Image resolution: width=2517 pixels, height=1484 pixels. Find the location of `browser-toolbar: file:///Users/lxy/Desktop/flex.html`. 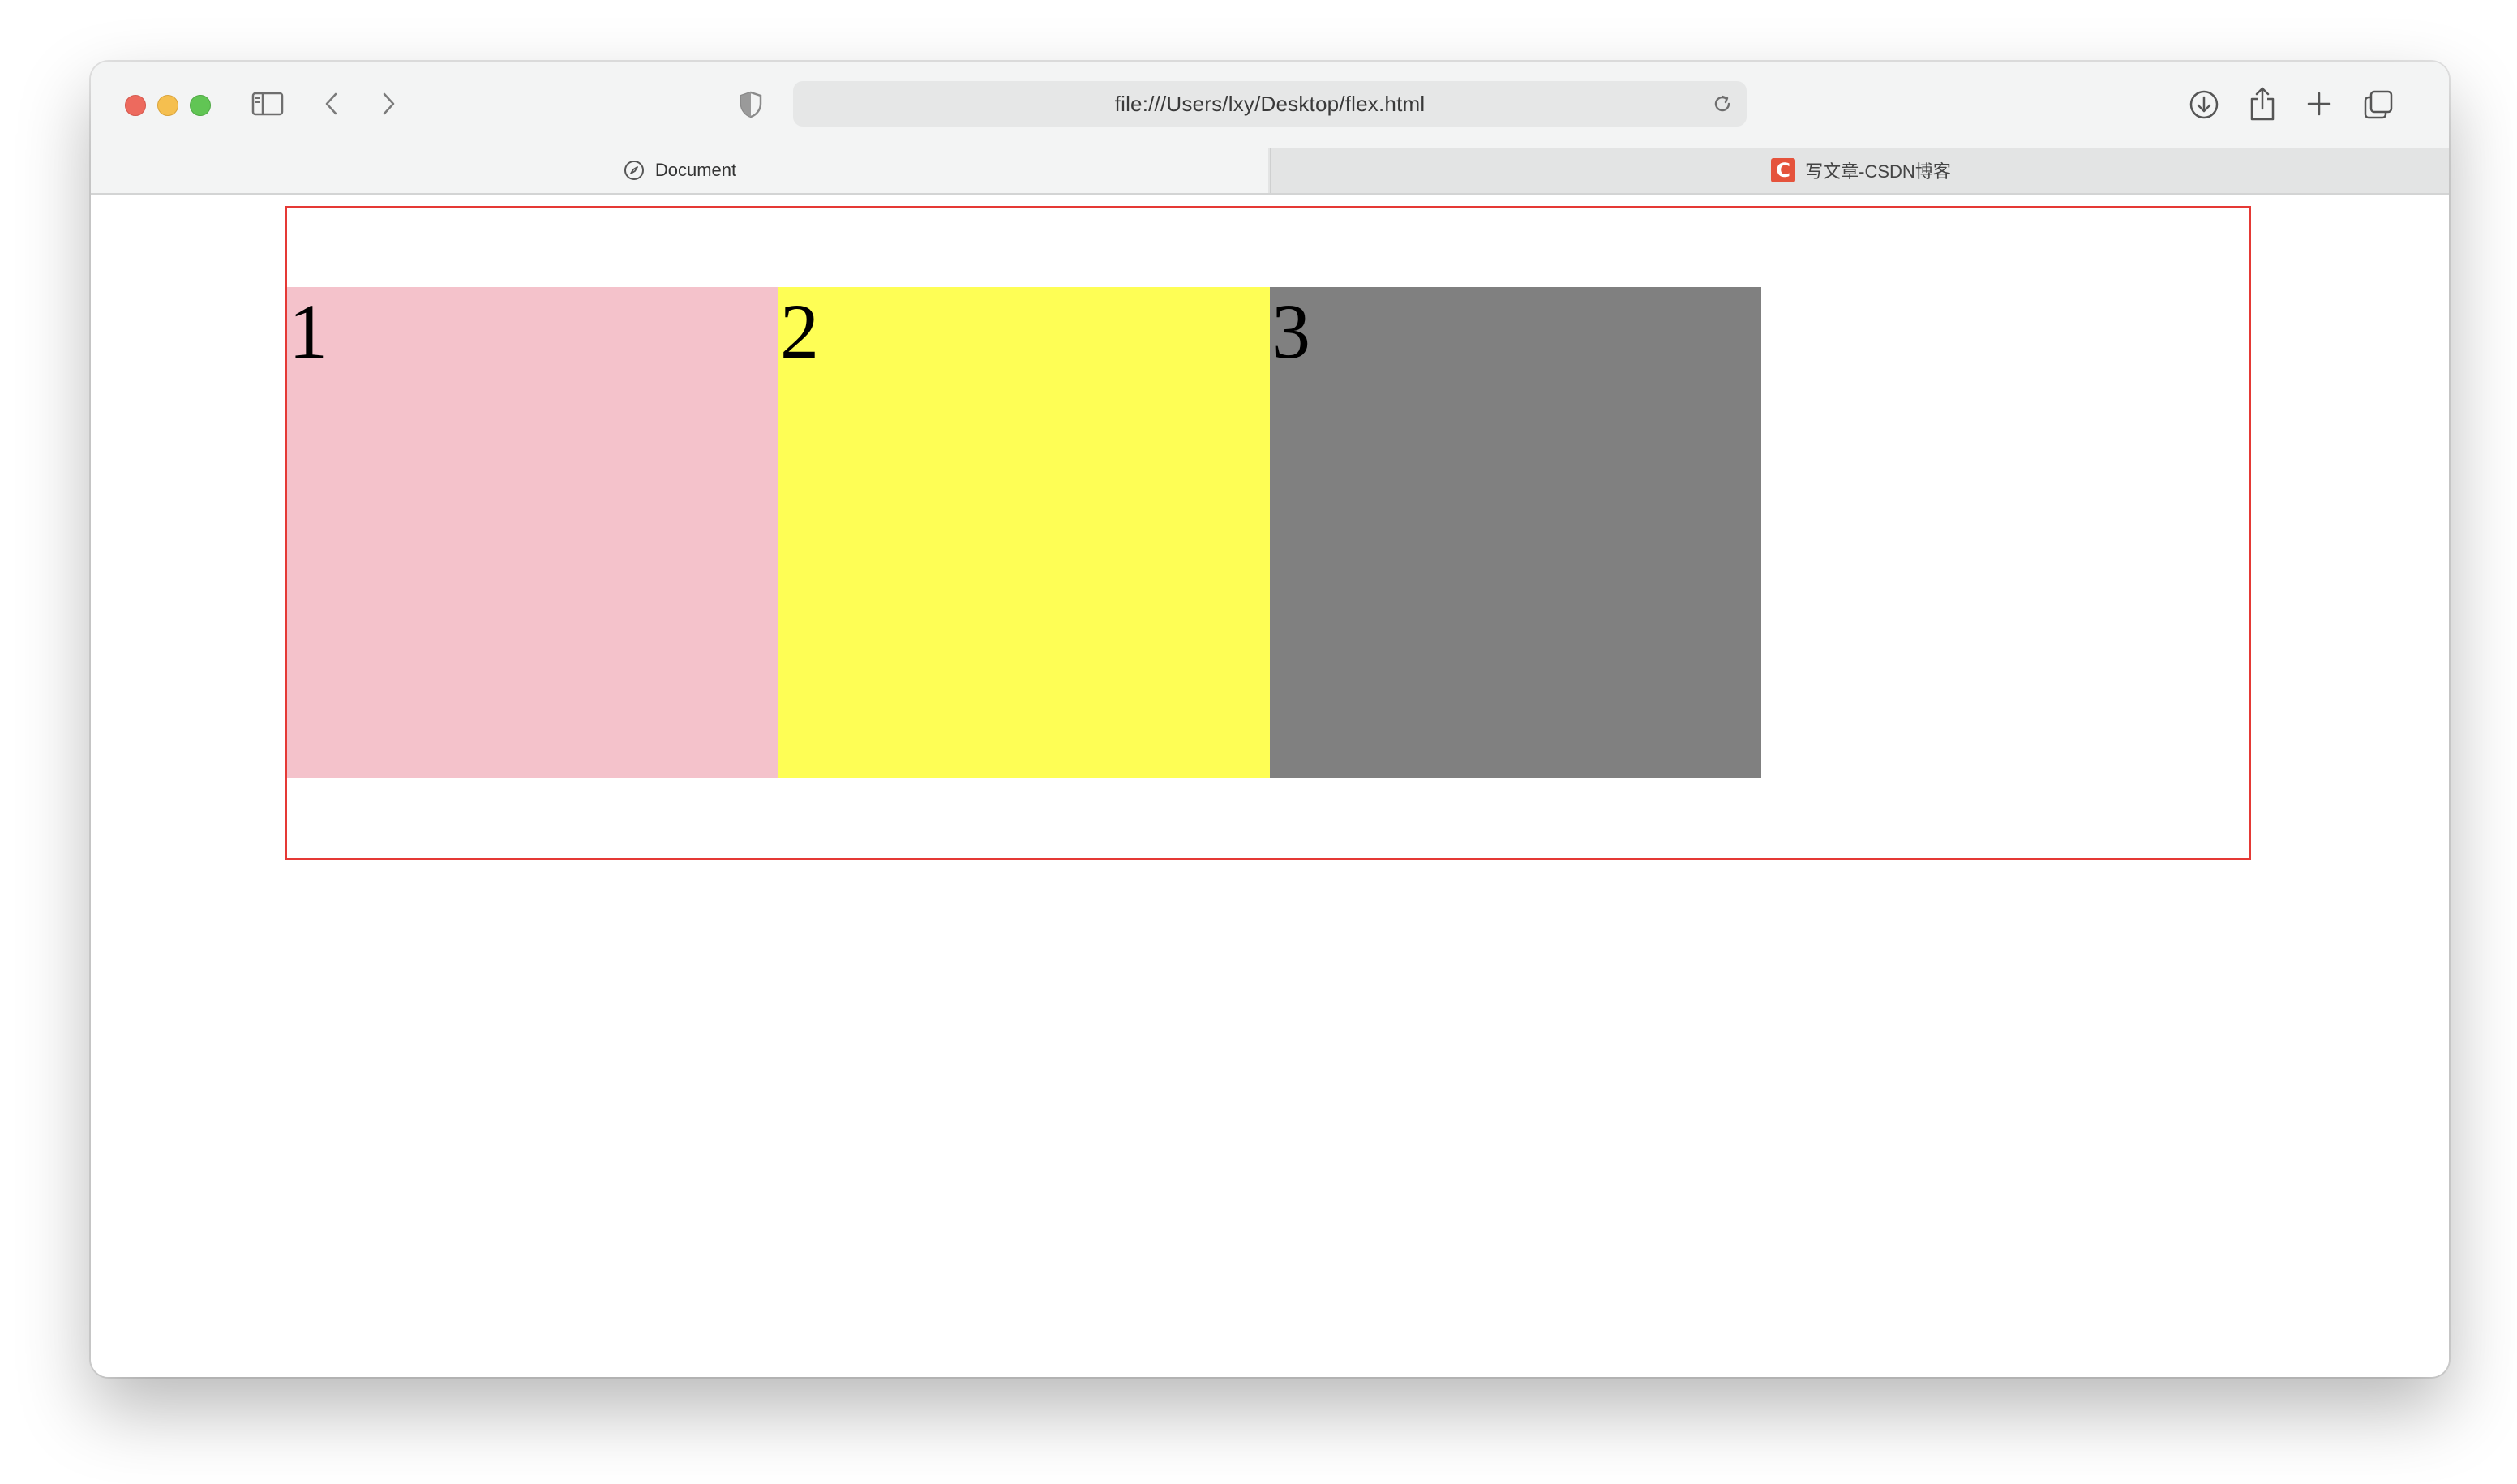

browser-toolbar: file:///Users/lxy/Desktop/flex.html is located at coordinates (1270, 105).